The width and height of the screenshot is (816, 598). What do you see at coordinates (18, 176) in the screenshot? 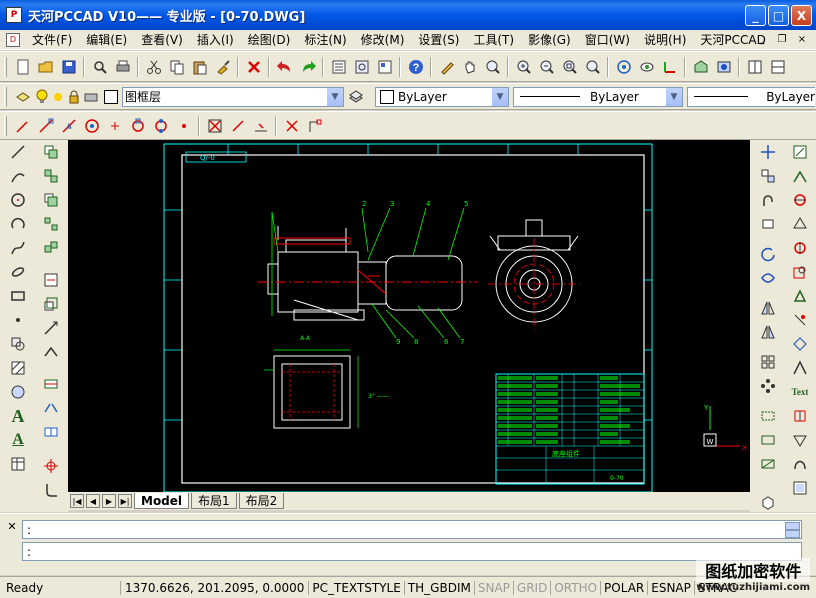
I see `polyline-icon` at bounding box center [18, 176].